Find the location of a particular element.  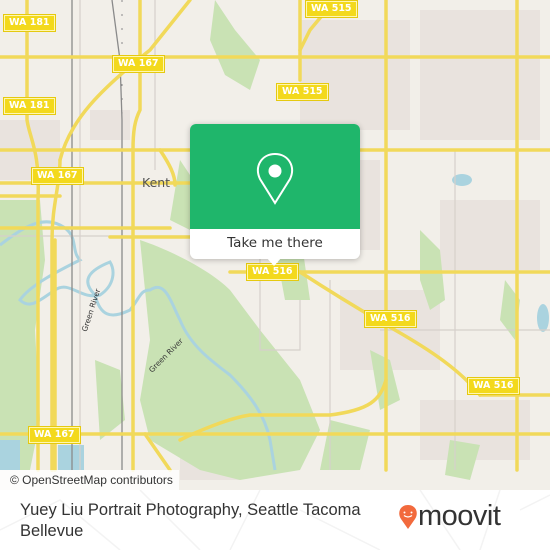

moovit-wordmark: moovit is located at coordinates (459, 516).